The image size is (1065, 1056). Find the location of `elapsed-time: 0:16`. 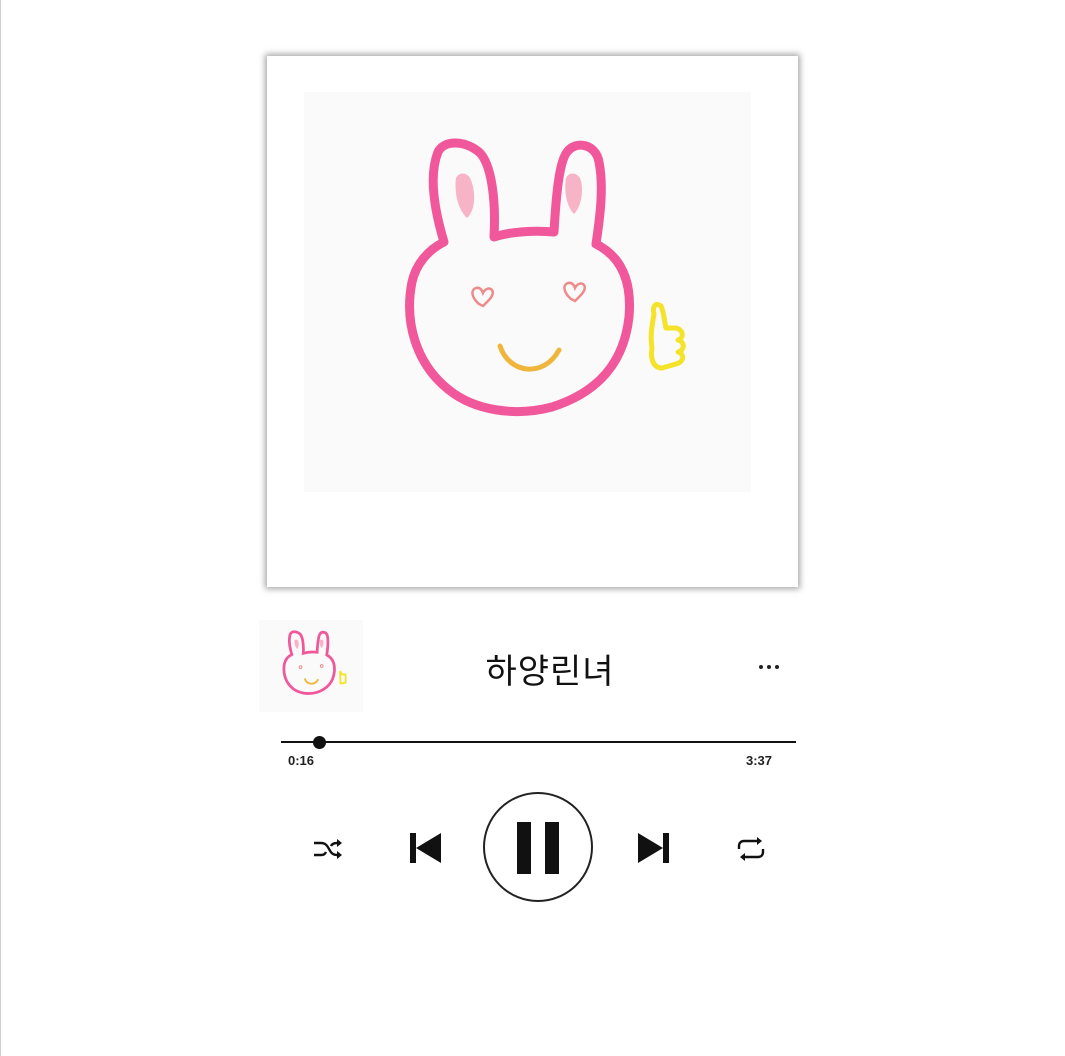

elapsed-time: 0:16 is located at coordinates (301, 760).